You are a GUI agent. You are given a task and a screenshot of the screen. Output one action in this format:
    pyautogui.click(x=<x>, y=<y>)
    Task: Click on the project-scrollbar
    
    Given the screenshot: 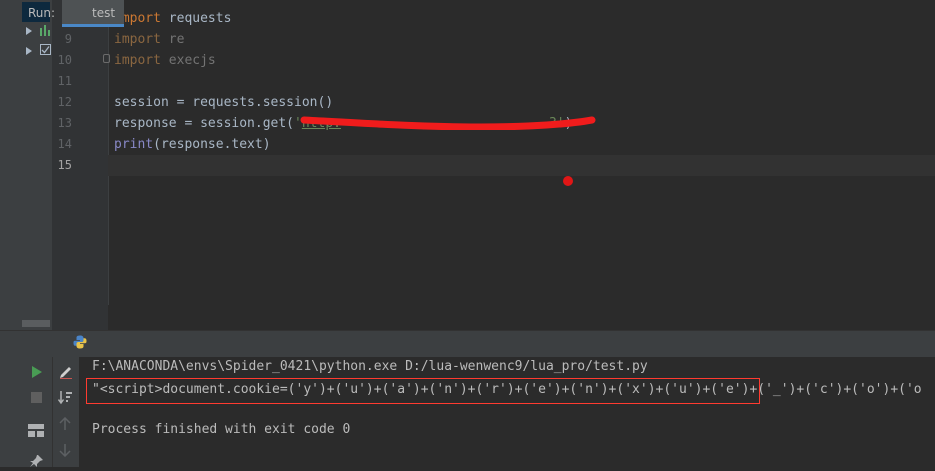 What is the action you would take?
    pyautogui.click(x=36, y=323)
    